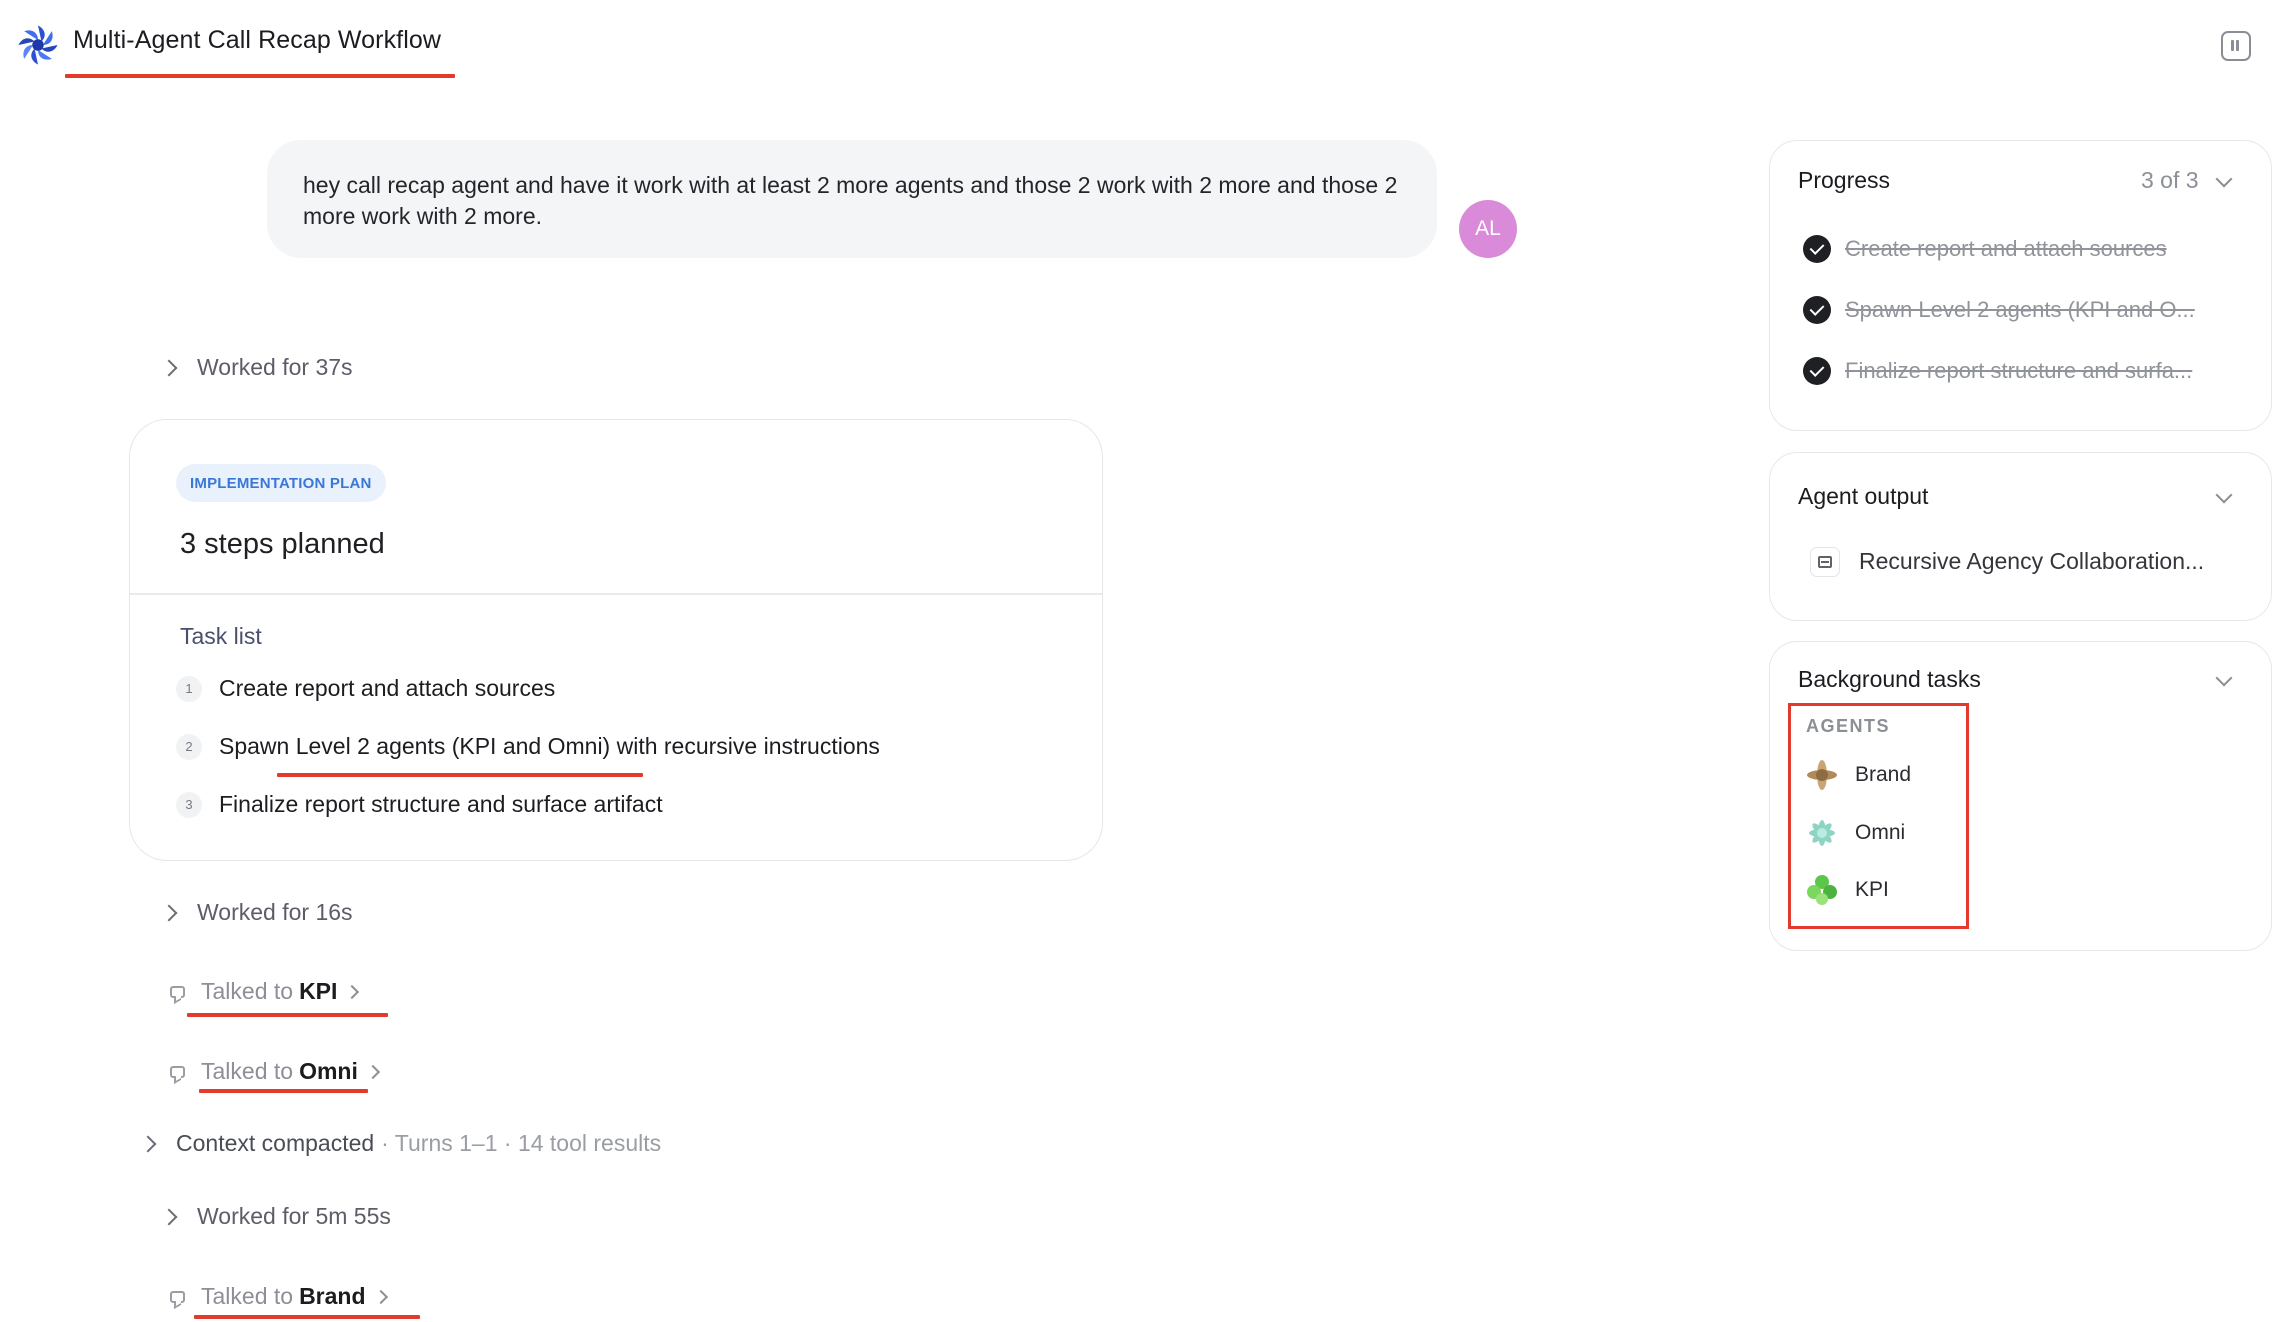 The image size is (2280, 1322). Describe the element at coordinates (221, 636) in the screenshot. I see `task-list-label: Task list` at that location.